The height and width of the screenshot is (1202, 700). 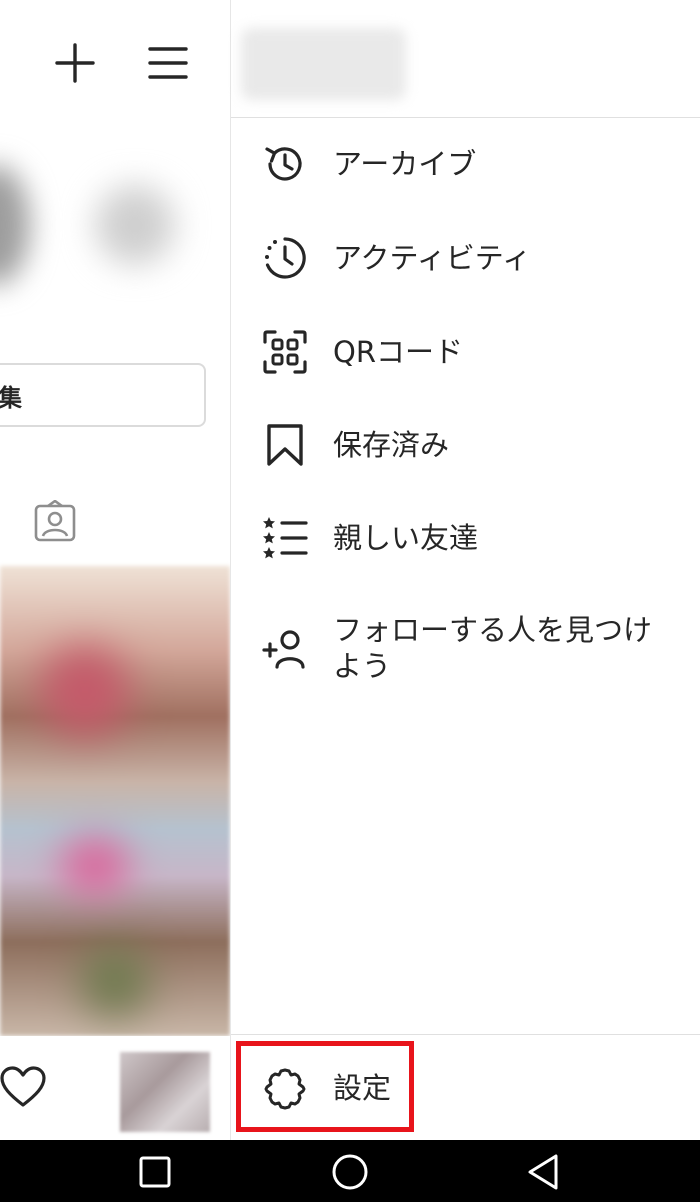 What do you see at coordinates (285, 445) in the screenshot?
I see `bookmark-icon` at bounding box center [285, 445].